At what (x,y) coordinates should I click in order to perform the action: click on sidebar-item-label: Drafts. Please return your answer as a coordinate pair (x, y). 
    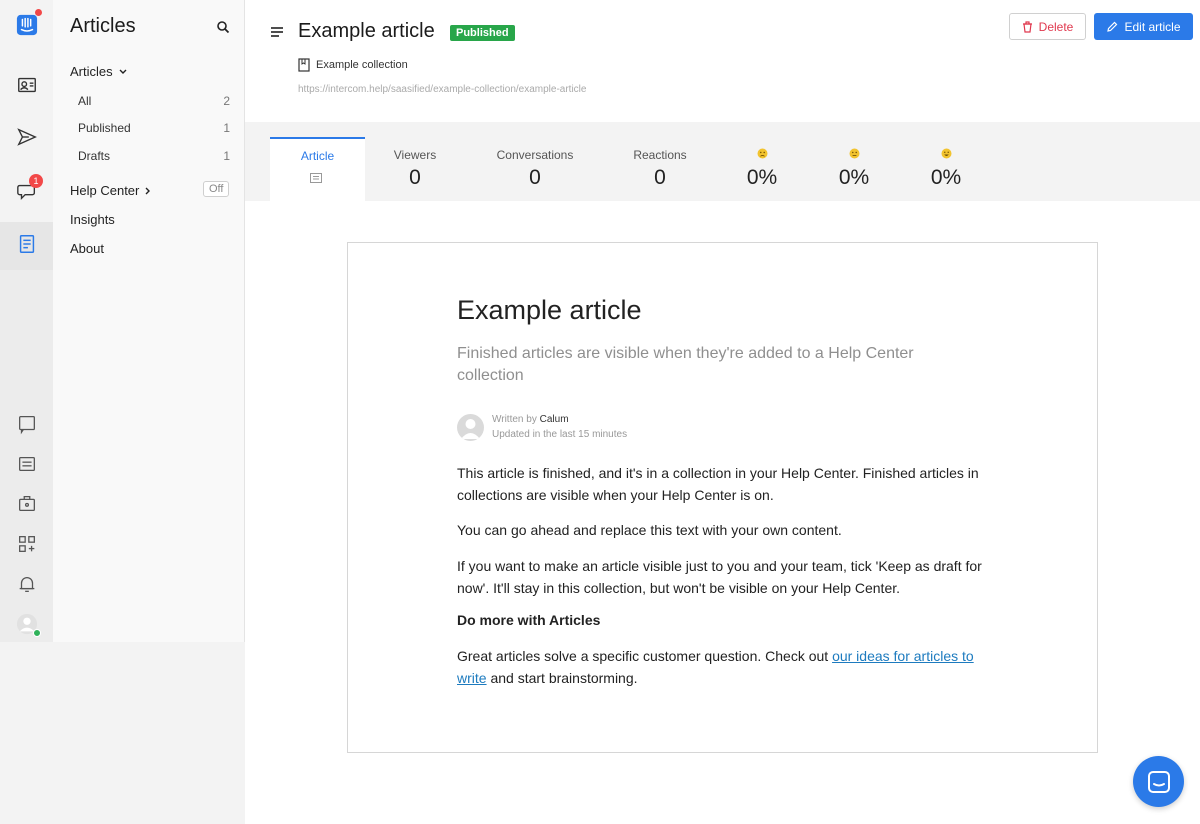
    Looking at the image, I should click on (94, 156).